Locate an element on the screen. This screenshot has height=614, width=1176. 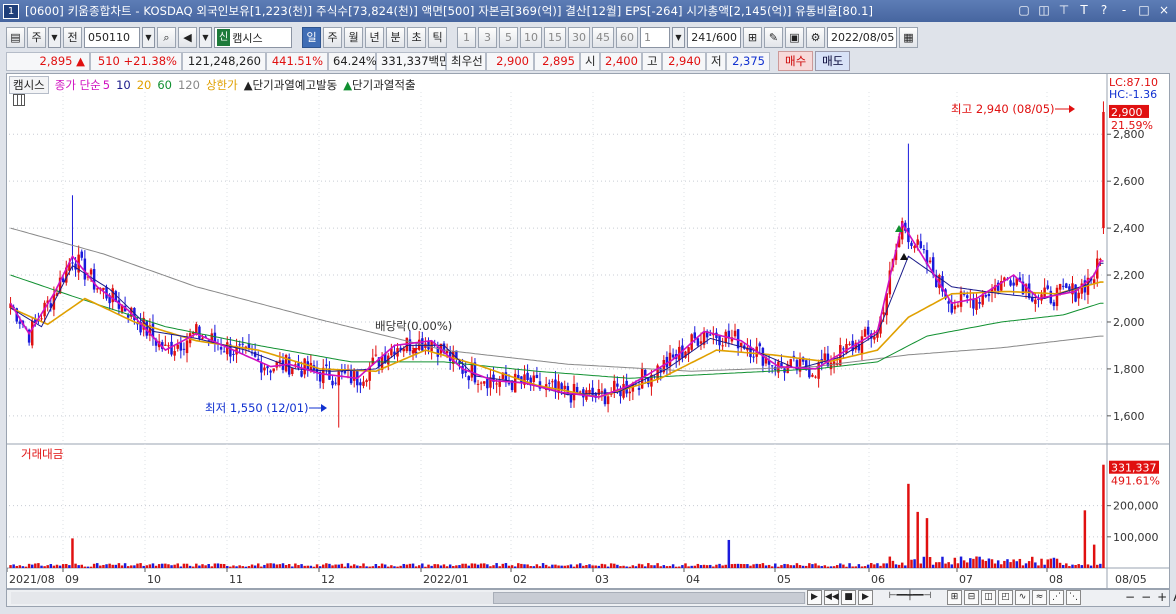
minute-3: 3 is located at coordinates (487, 37).